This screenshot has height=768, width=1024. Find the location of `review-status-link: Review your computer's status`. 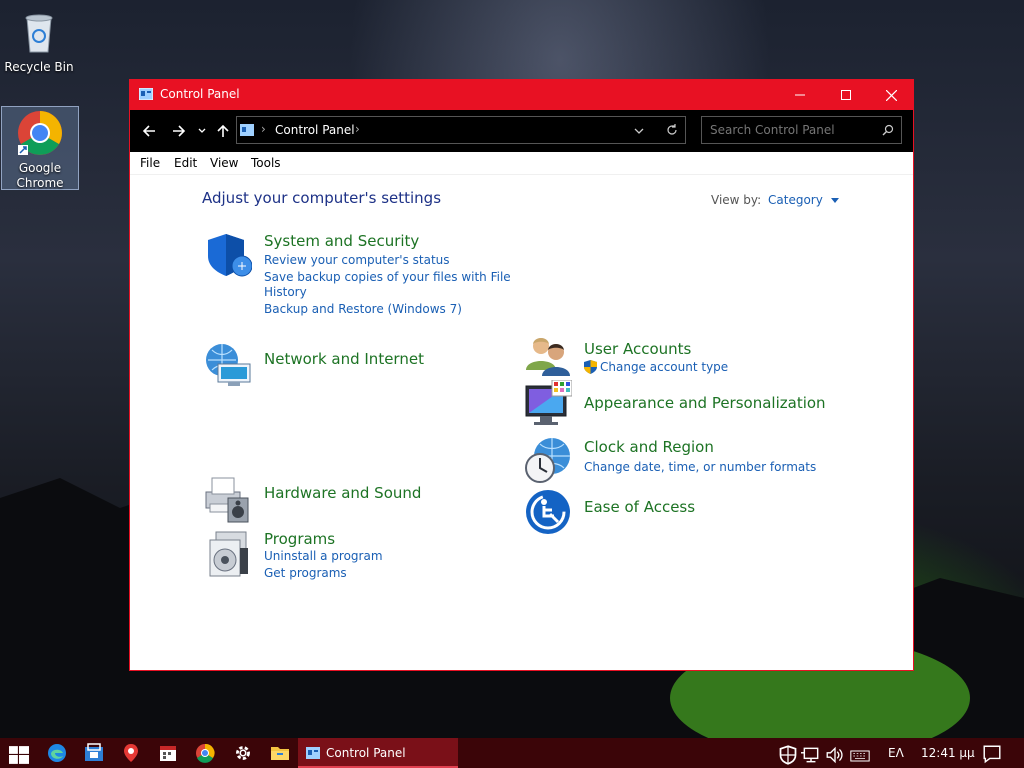

review-status-link: Review your computer's status is located at coordinates (357, 260).